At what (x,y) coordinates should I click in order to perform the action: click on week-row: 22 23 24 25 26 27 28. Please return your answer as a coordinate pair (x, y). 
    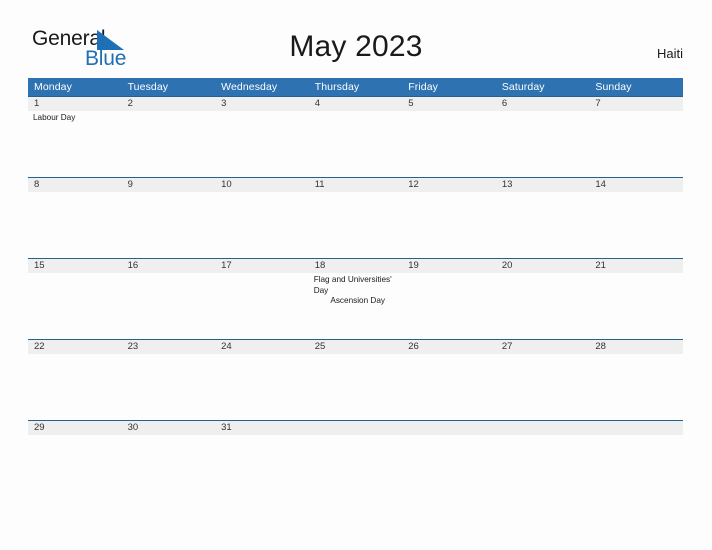
    Looking at the image, I should click on (355, 379).